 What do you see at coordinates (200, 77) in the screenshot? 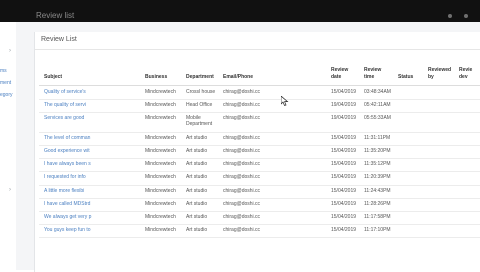
I see `col-header-department: Department` at bounding box center [200, 77].